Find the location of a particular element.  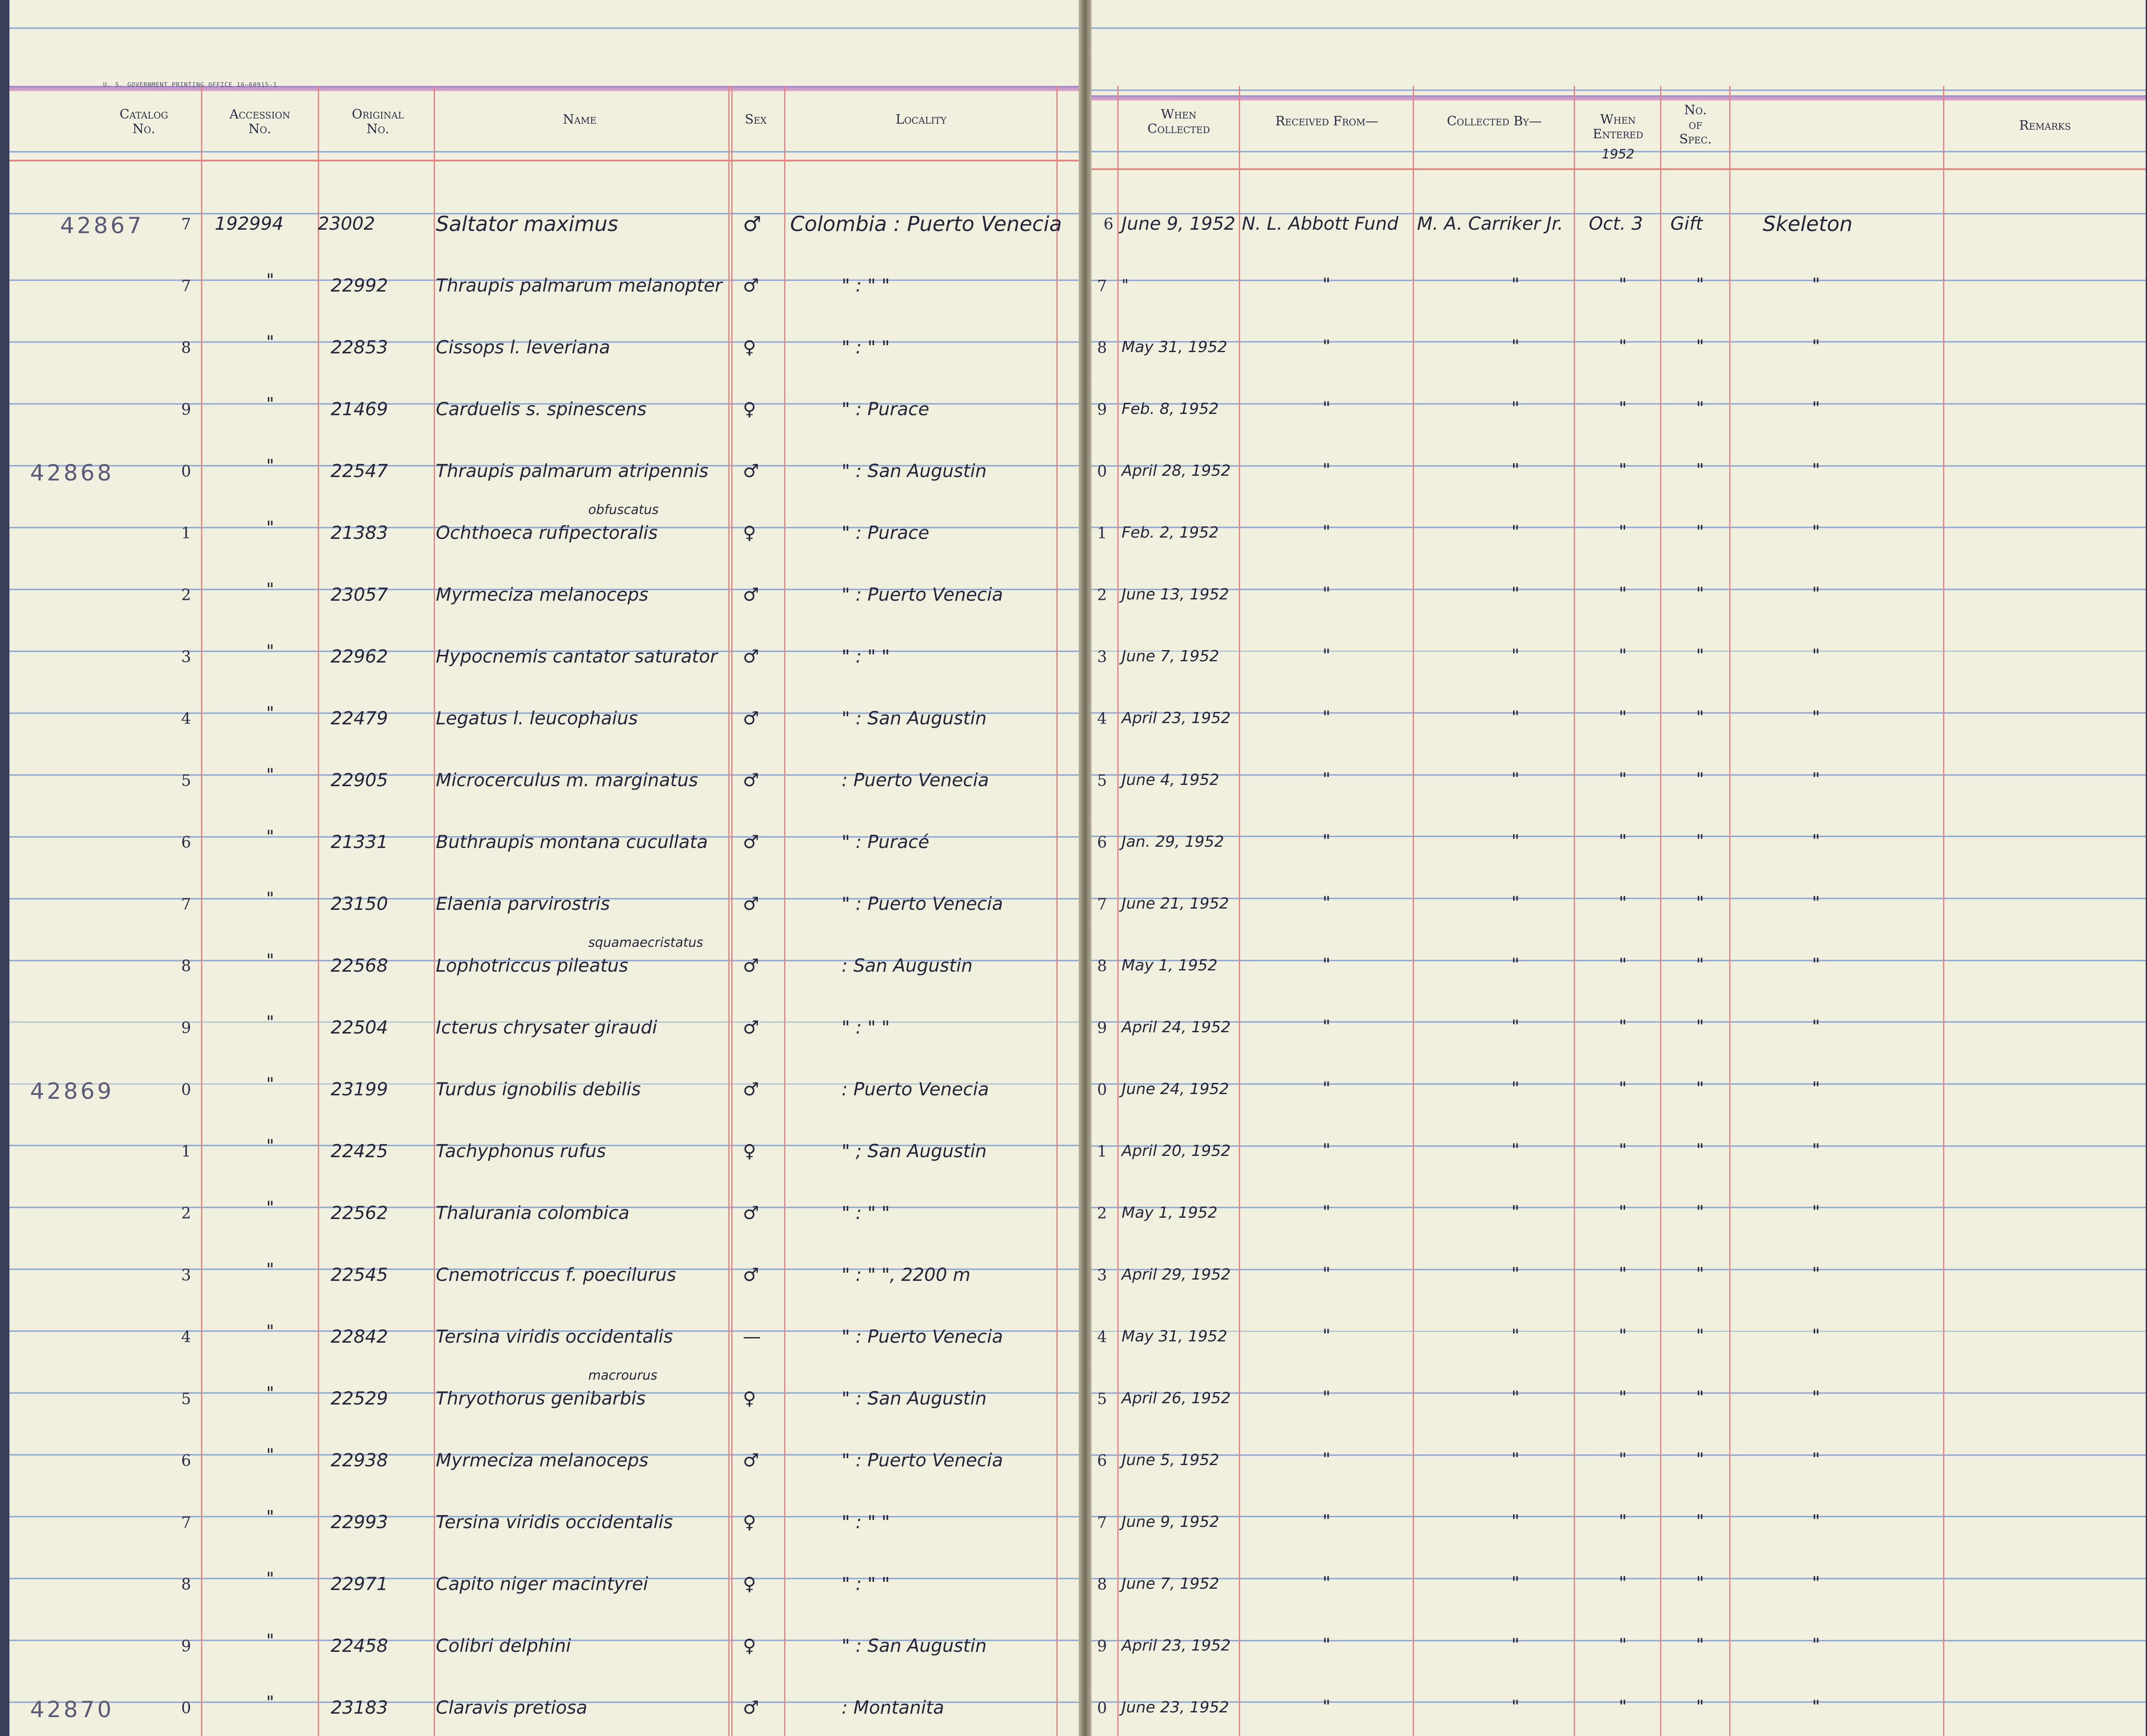

when-collected: June 5, 1952 is located at coordinates (1170, 1460).